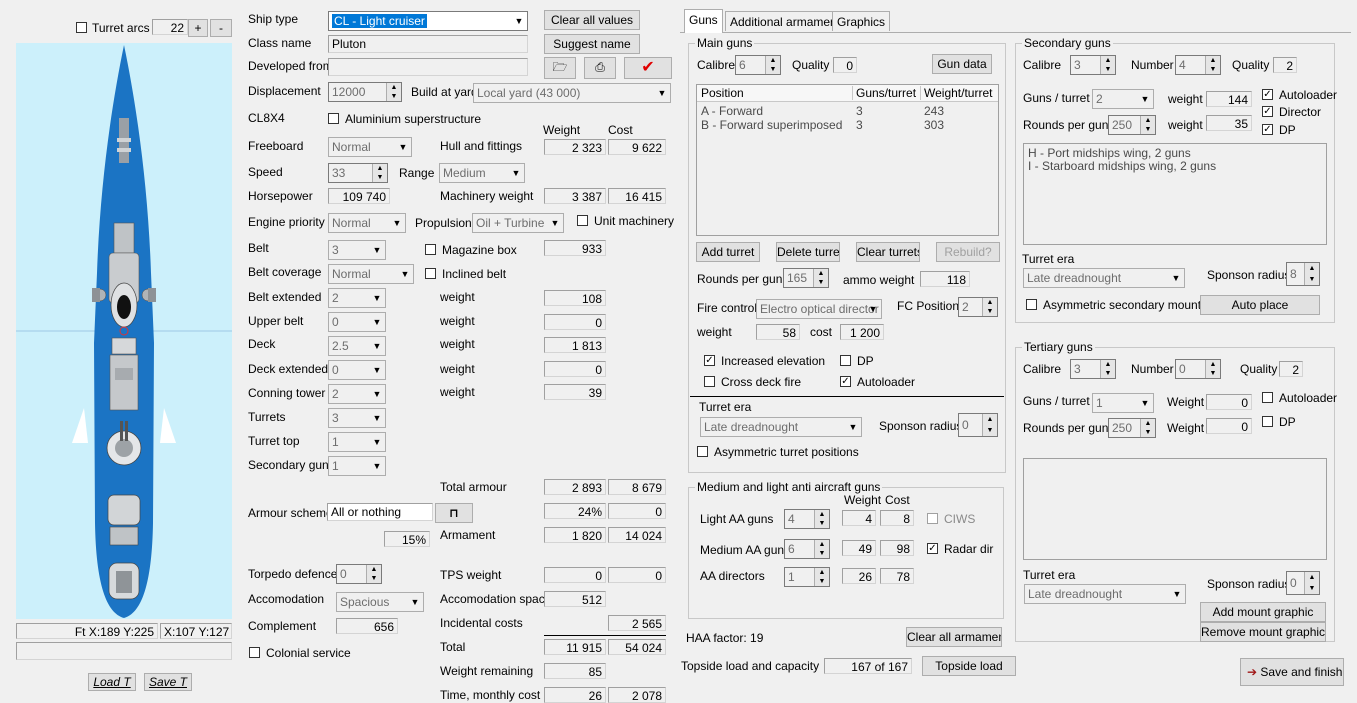 Image resolution: width=1357 pixels, height=703 pixels. Describe the element at coordinates (1263, 612) in the screenshot. I see `add-mount-graphic-button: Add mount graphic` at that location.